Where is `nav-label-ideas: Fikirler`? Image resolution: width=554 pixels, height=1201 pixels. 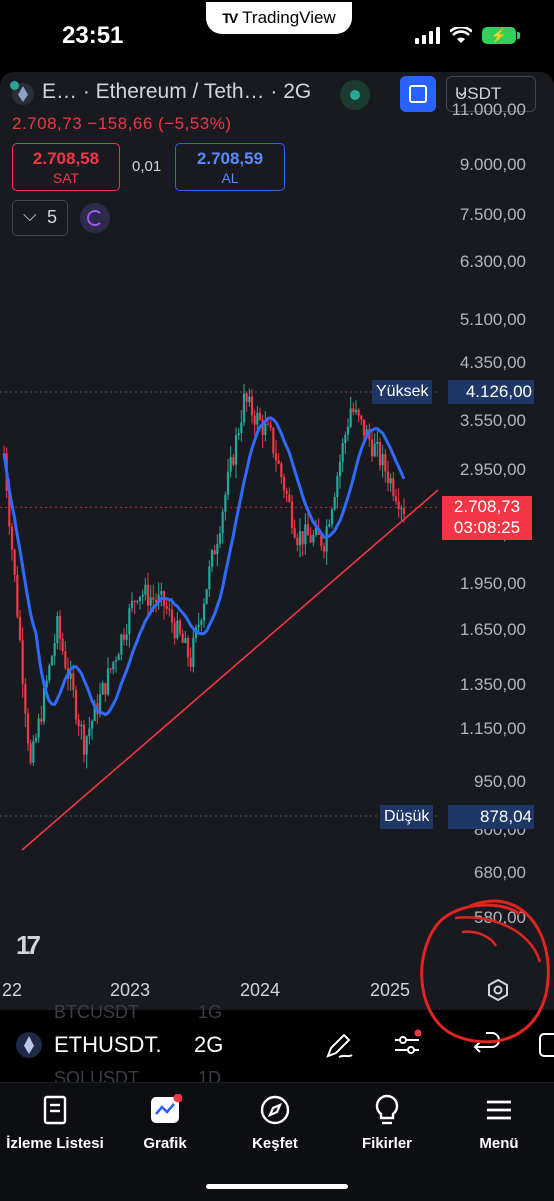 nav-label-ideas: Fikirler is located at coordinates (387, 1143).